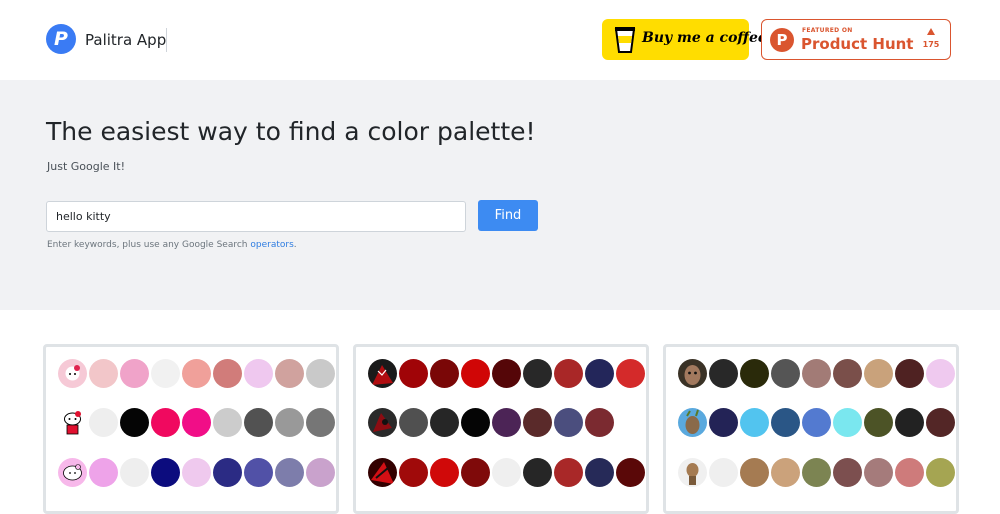 The width and height of the screenshot is (1000, 514). I want to click on find-button: Find, so click(508, 215).